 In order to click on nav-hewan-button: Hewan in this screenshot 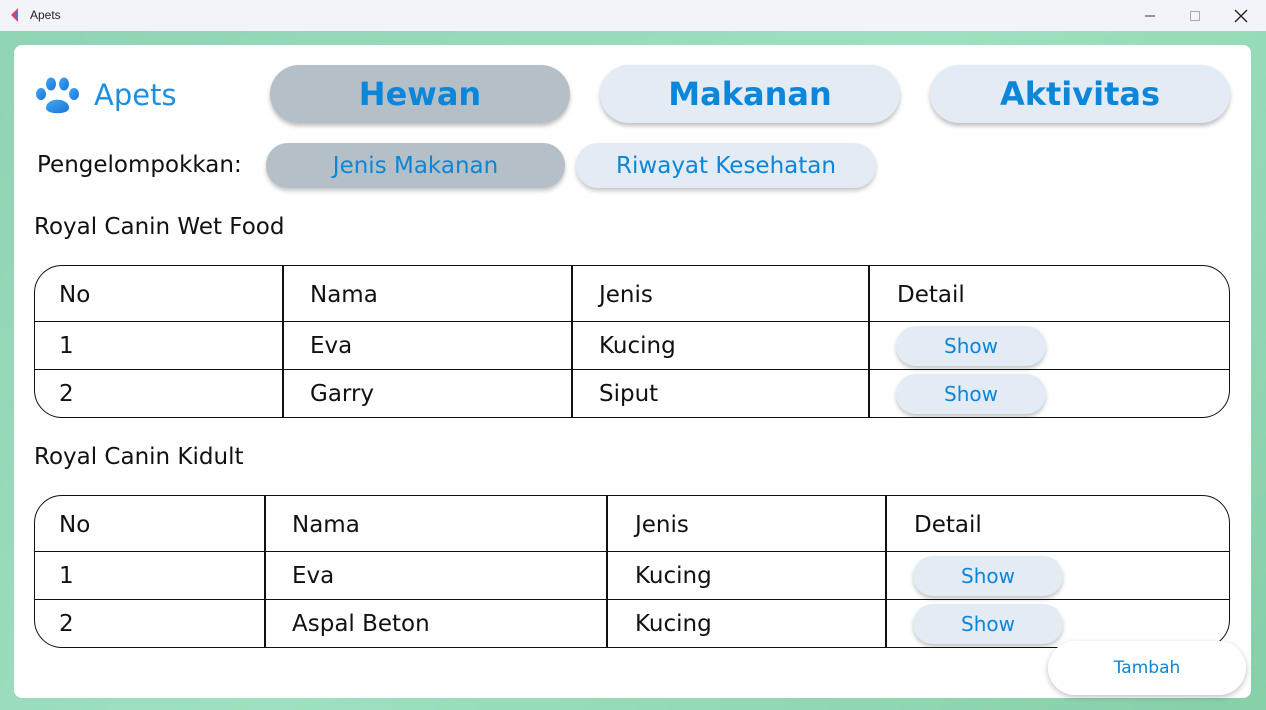, I will do `click(420, 94)`.